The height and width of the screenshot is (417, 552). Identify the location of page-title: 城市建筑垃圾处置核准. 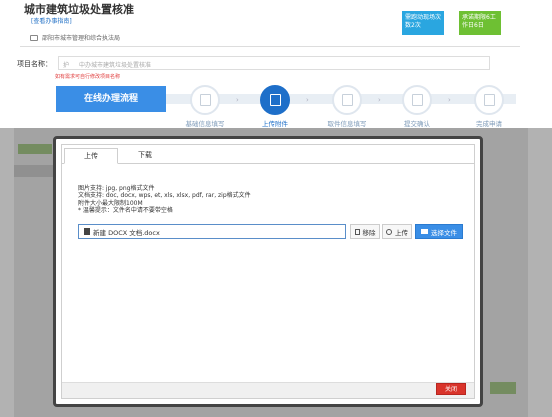
(79, 9).